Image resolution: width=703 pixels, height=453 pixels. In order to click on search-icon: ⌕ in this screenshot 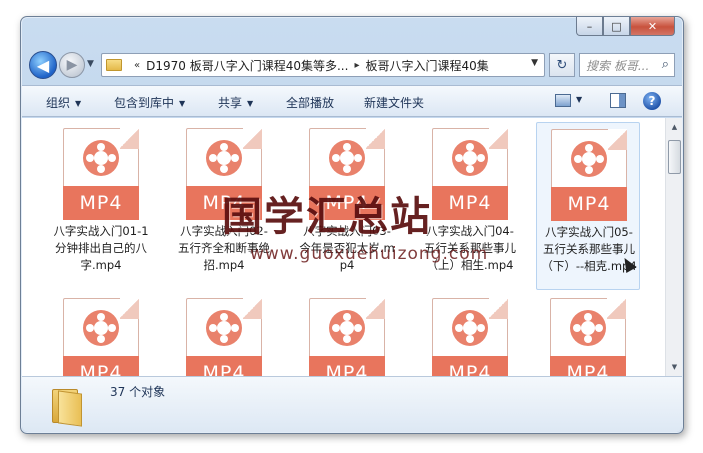, I will do `click(665, 64)`.